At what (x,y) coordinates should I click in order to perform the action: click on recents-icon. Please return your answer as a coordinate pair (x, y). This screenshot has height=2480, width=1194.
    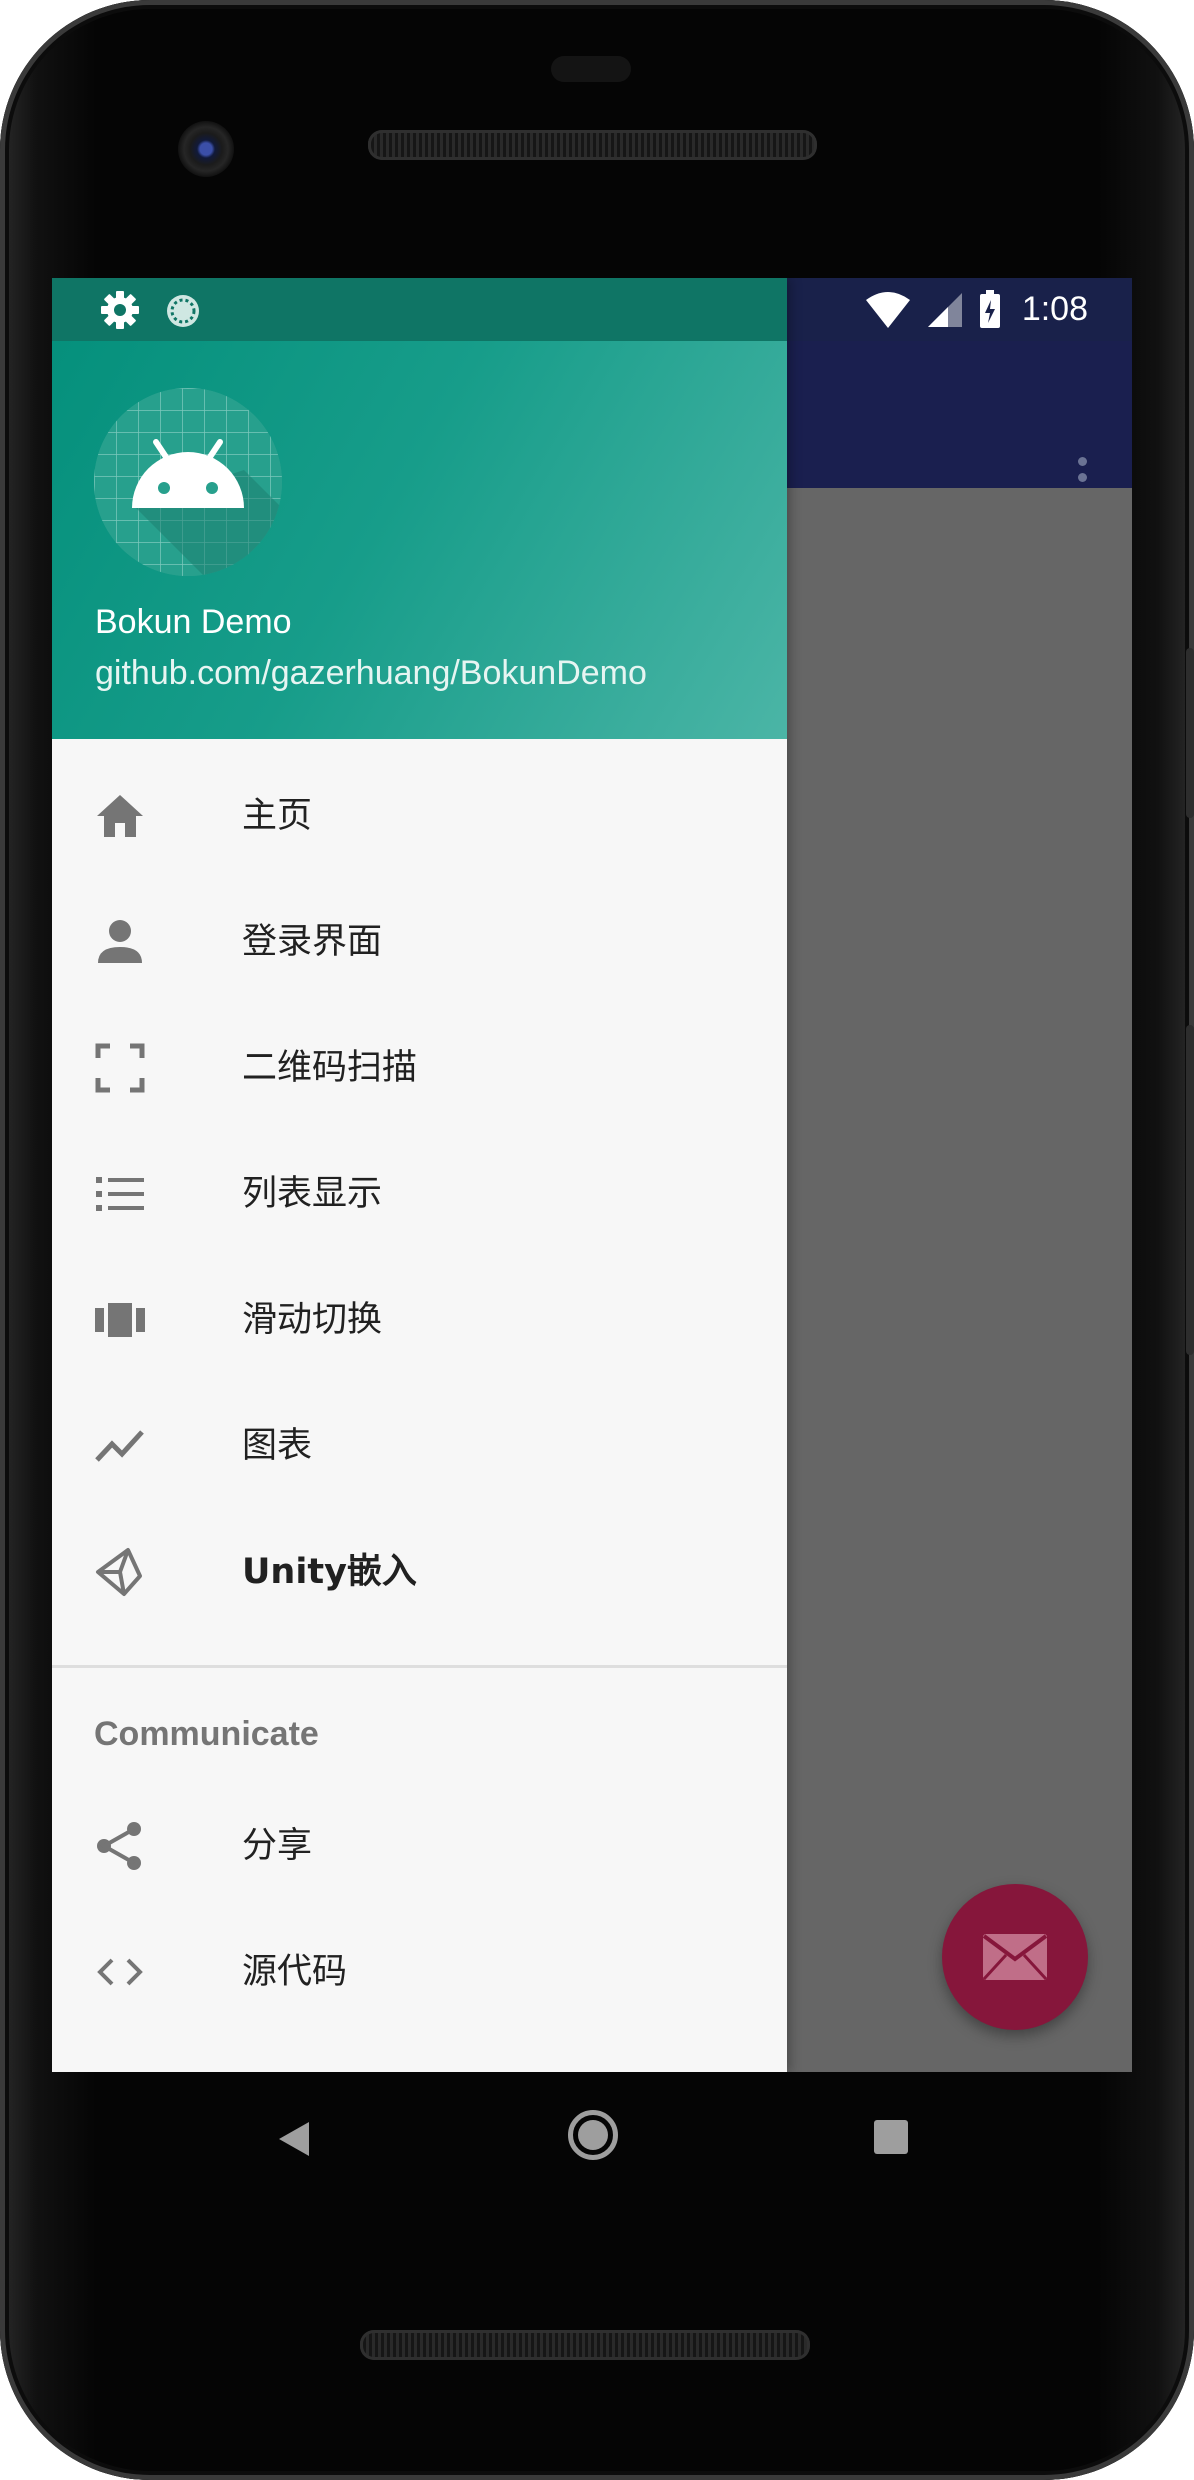
    Looking at the image, I should click on (891, 2137).